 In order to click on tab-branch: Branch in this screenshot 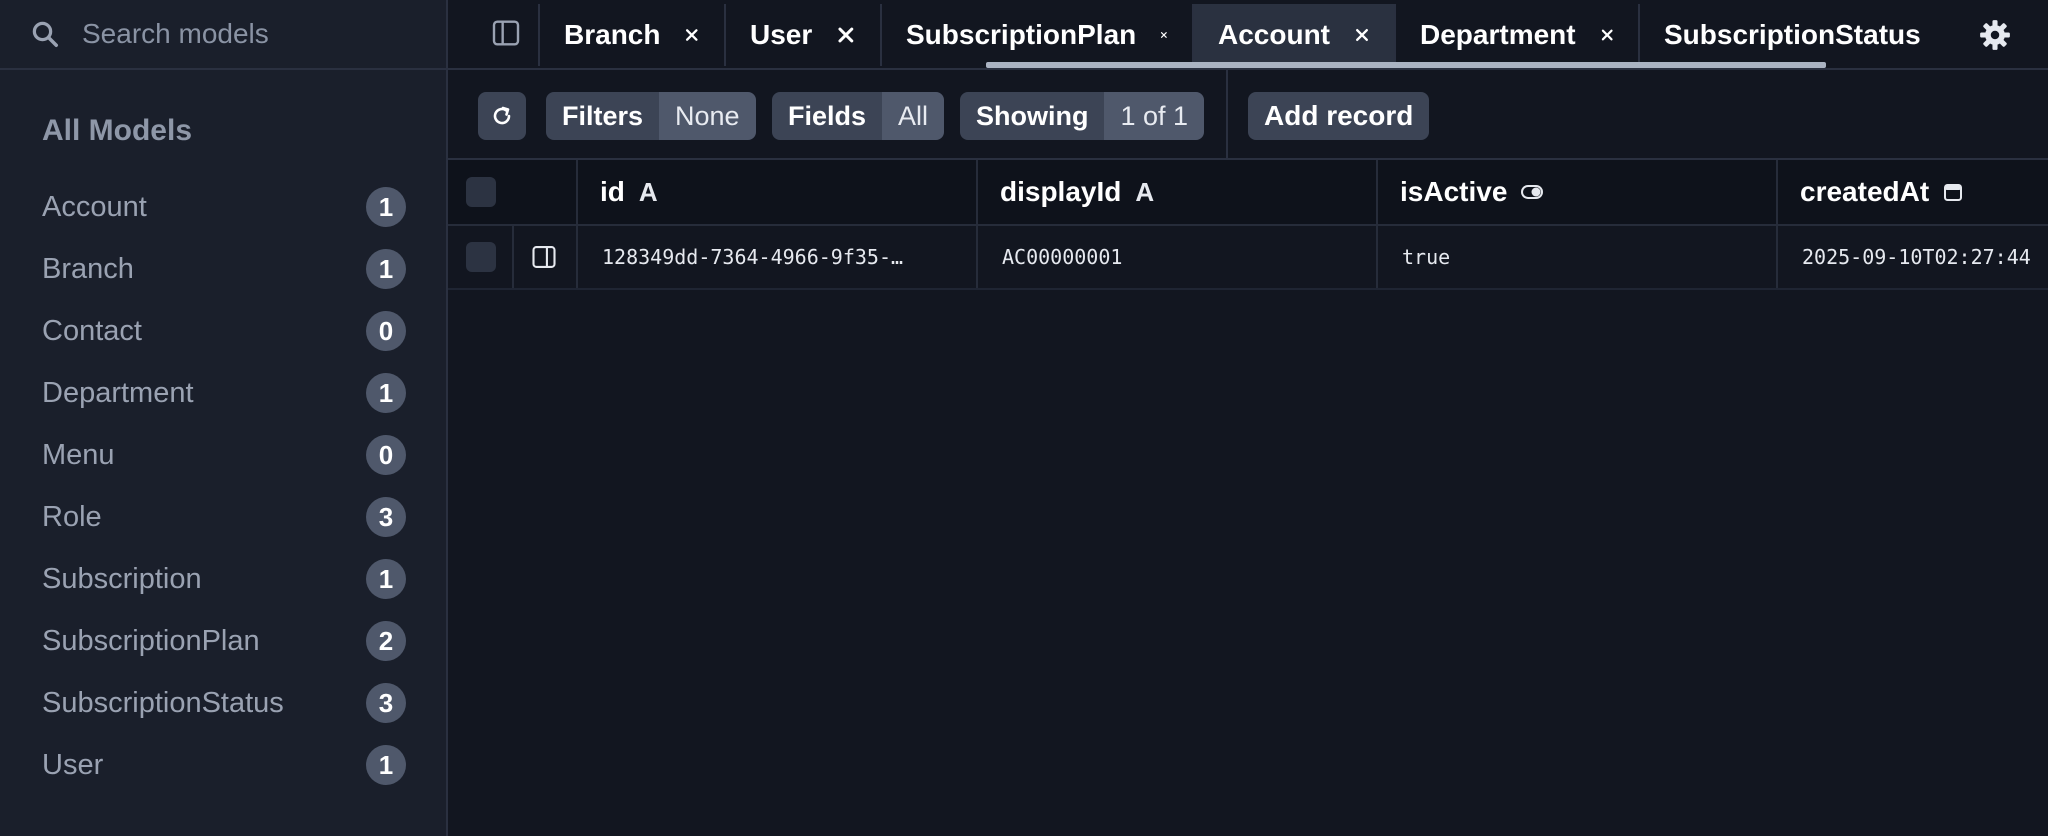, I will do `click(631, 35)`.